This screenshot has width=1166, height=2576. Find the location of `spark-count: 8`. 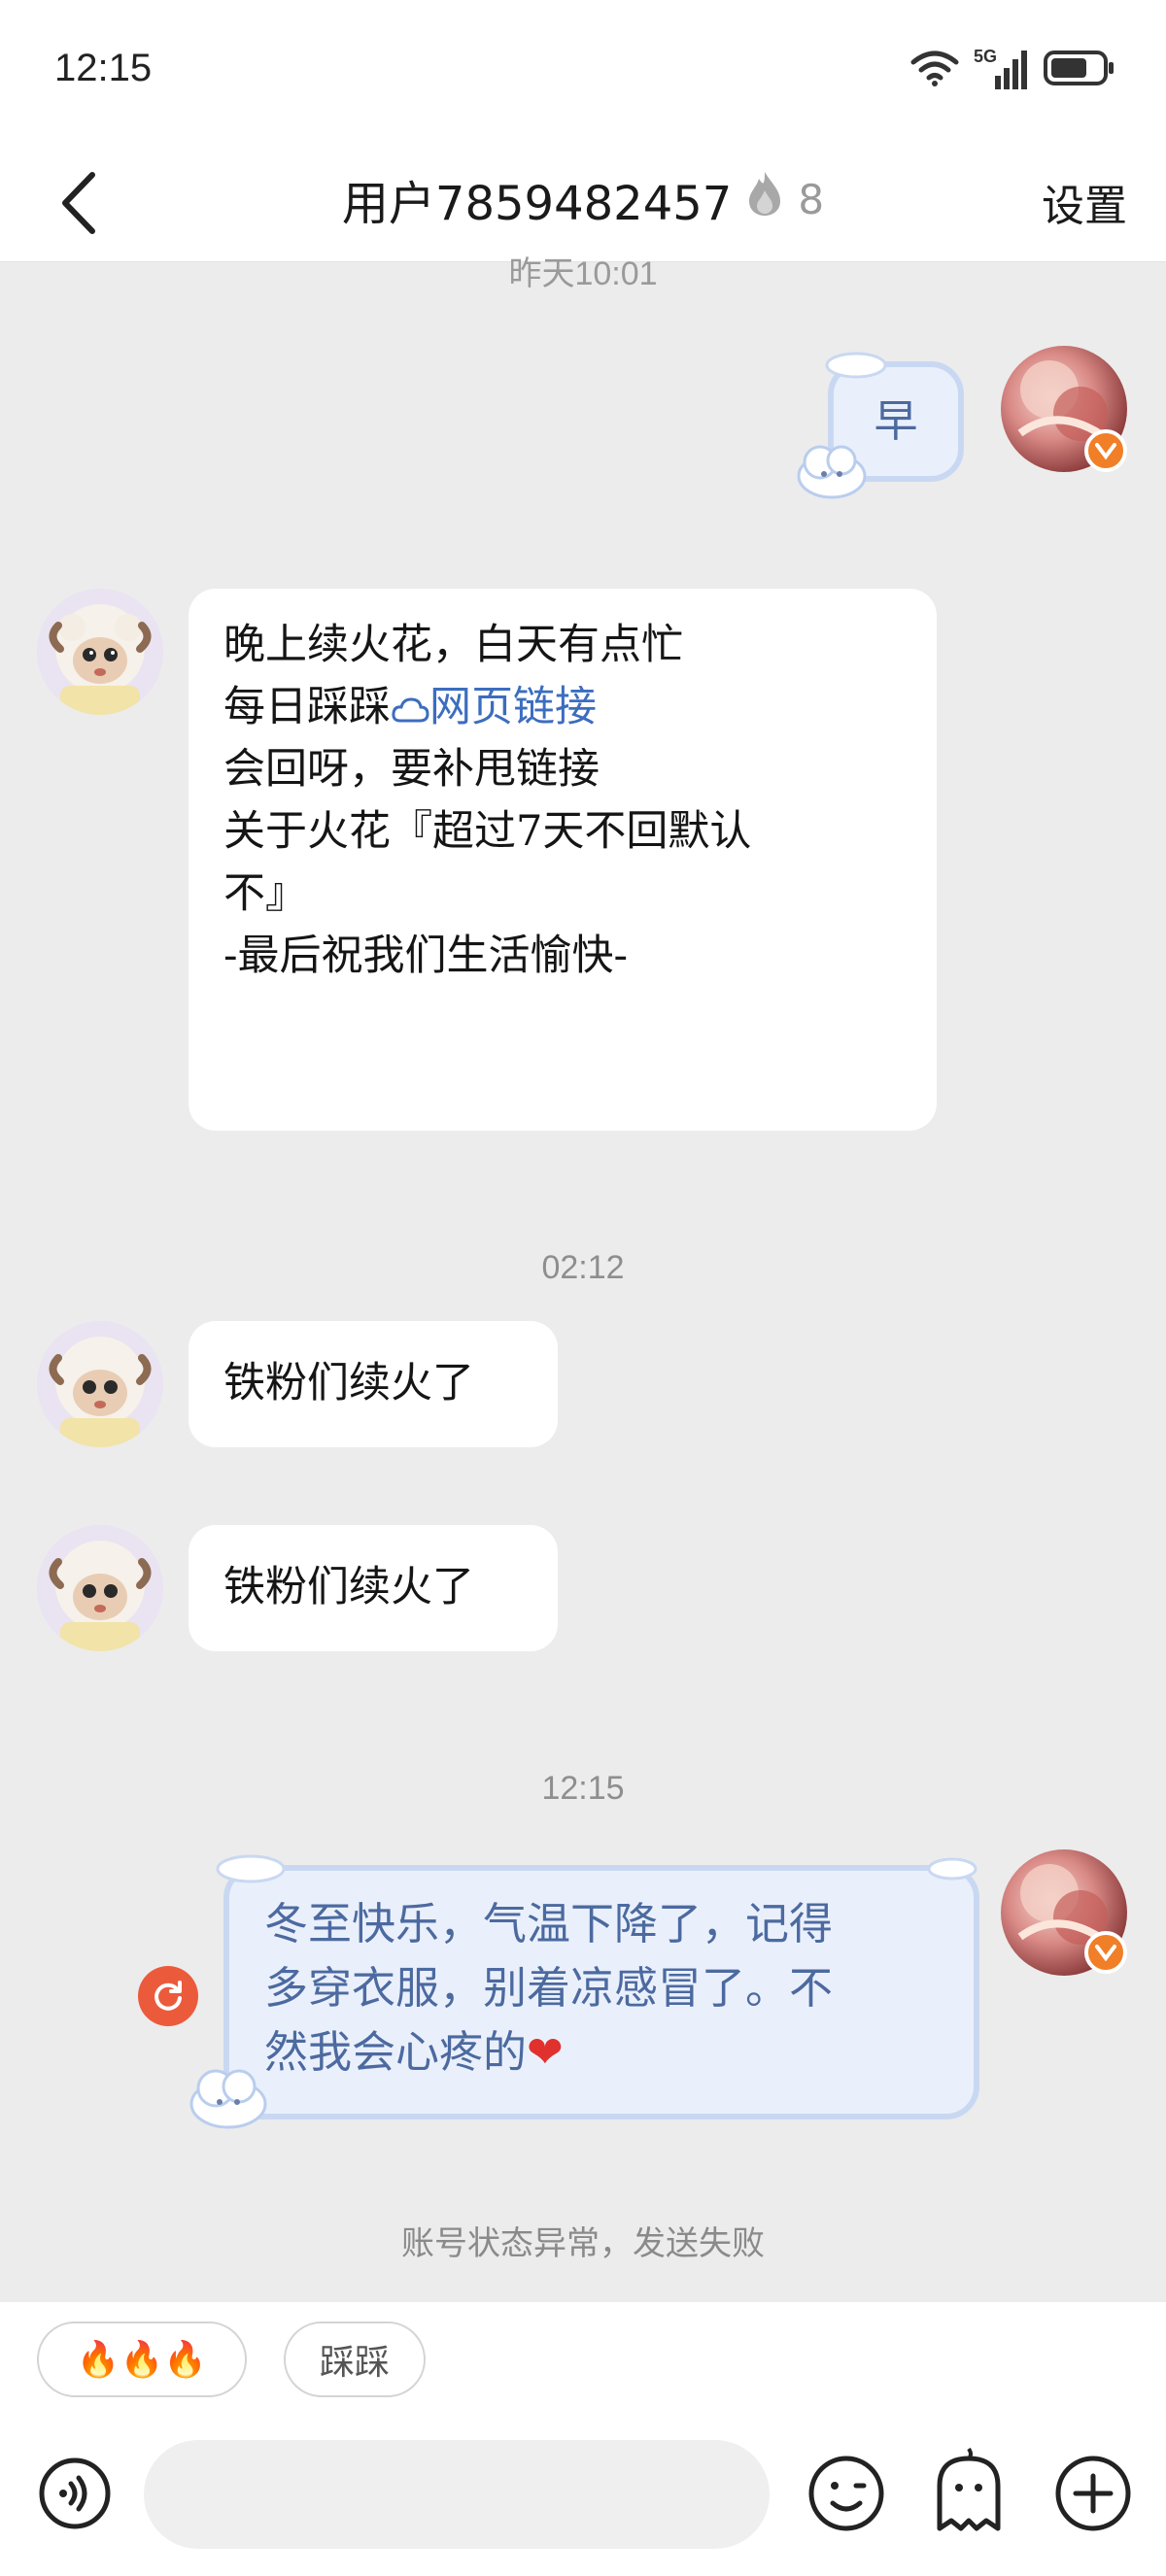

spark-count: 8 is located at coordinates (811, 199).